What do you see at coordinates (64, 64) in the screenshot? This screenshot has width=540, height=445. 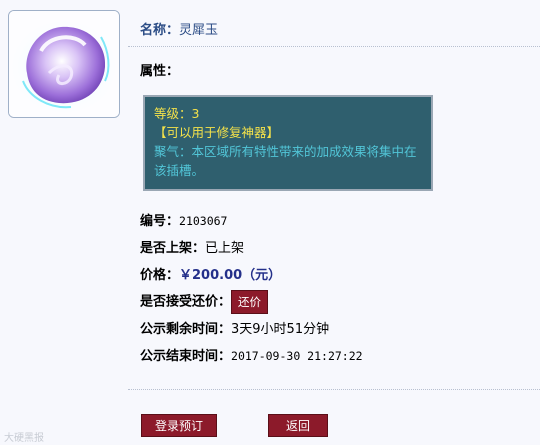 I see `item-image` at bounding box center [64, 64].